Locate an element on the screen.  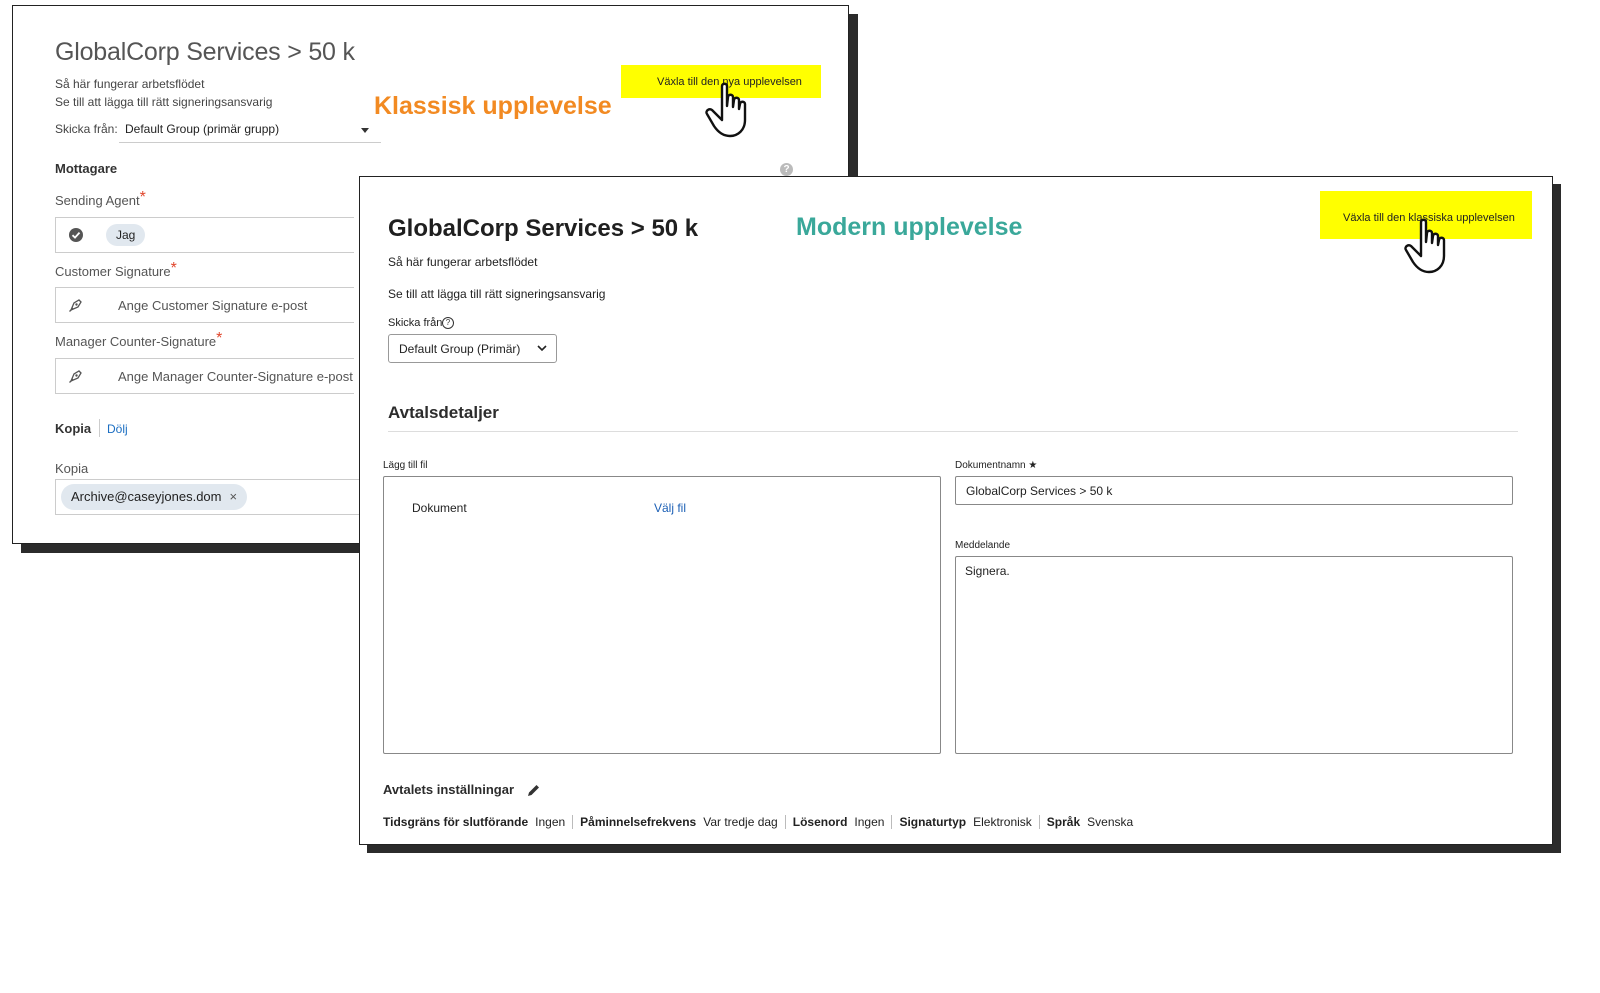
doc-name-label-text: Dokumentnamn is located at coordinates (990, 465).